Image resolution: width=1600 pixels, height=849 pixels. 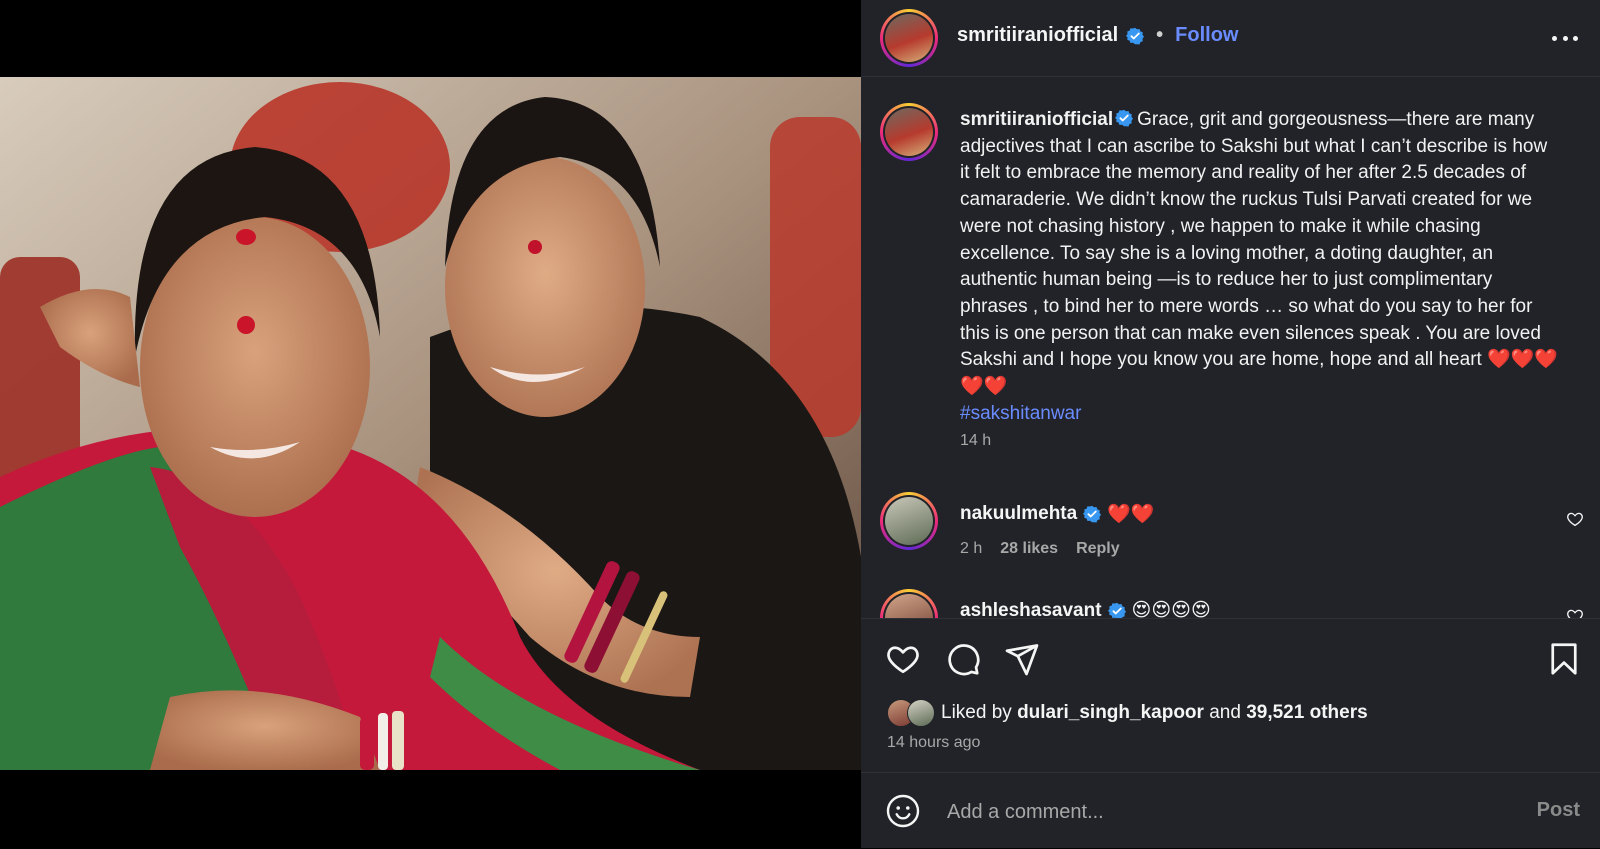 I want to click on paper-plane-icon, so click(x=1022, y=659).